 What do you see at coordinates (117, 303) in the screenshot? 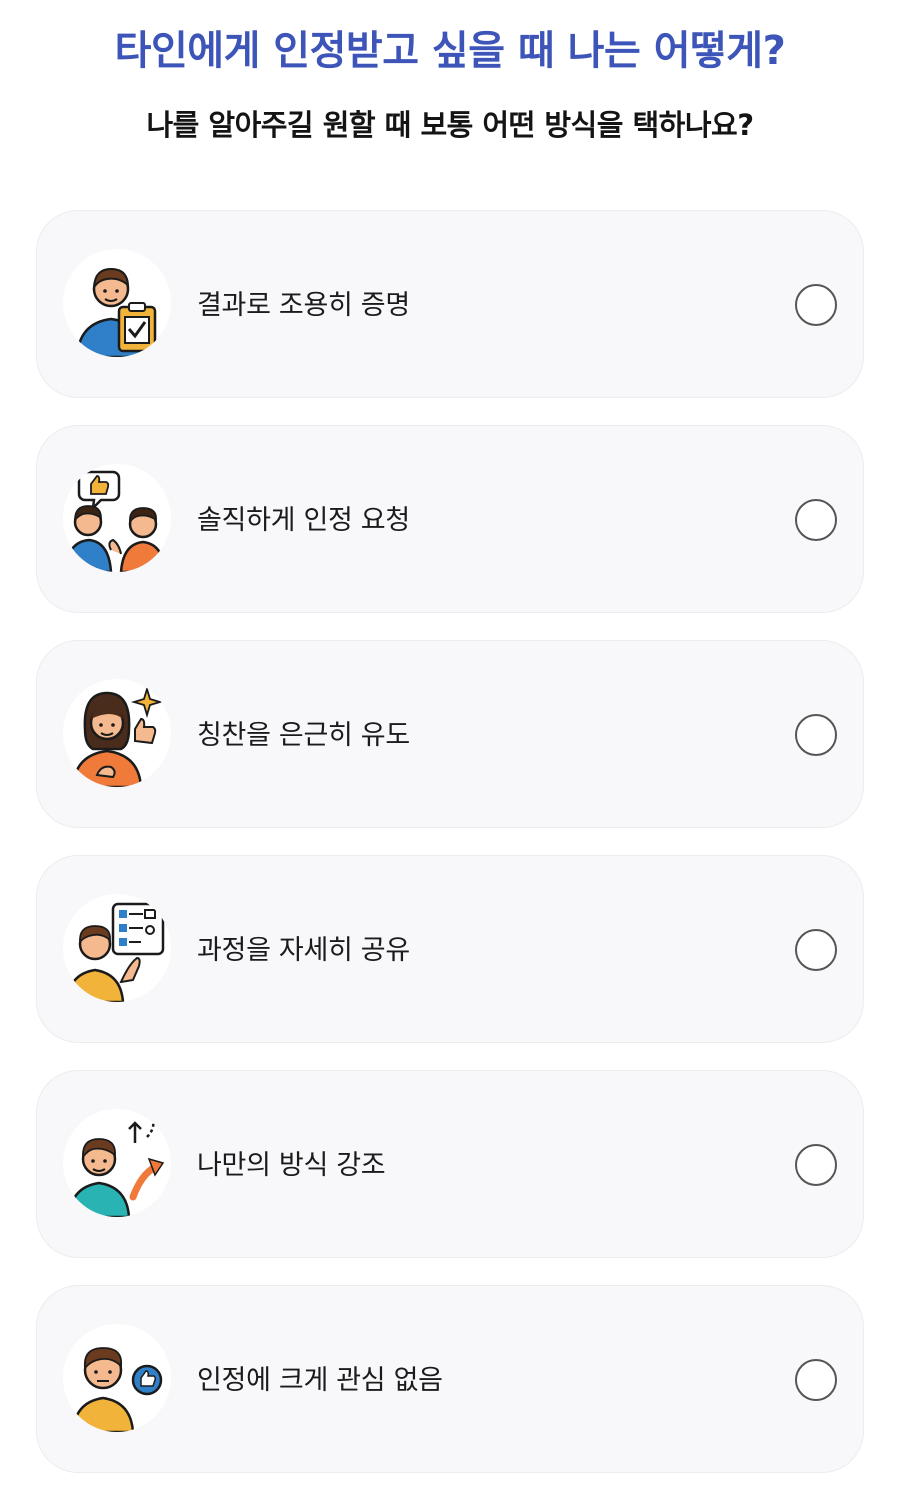
I see `person-clipboard-check-icon` at bounding box center [117, 303].